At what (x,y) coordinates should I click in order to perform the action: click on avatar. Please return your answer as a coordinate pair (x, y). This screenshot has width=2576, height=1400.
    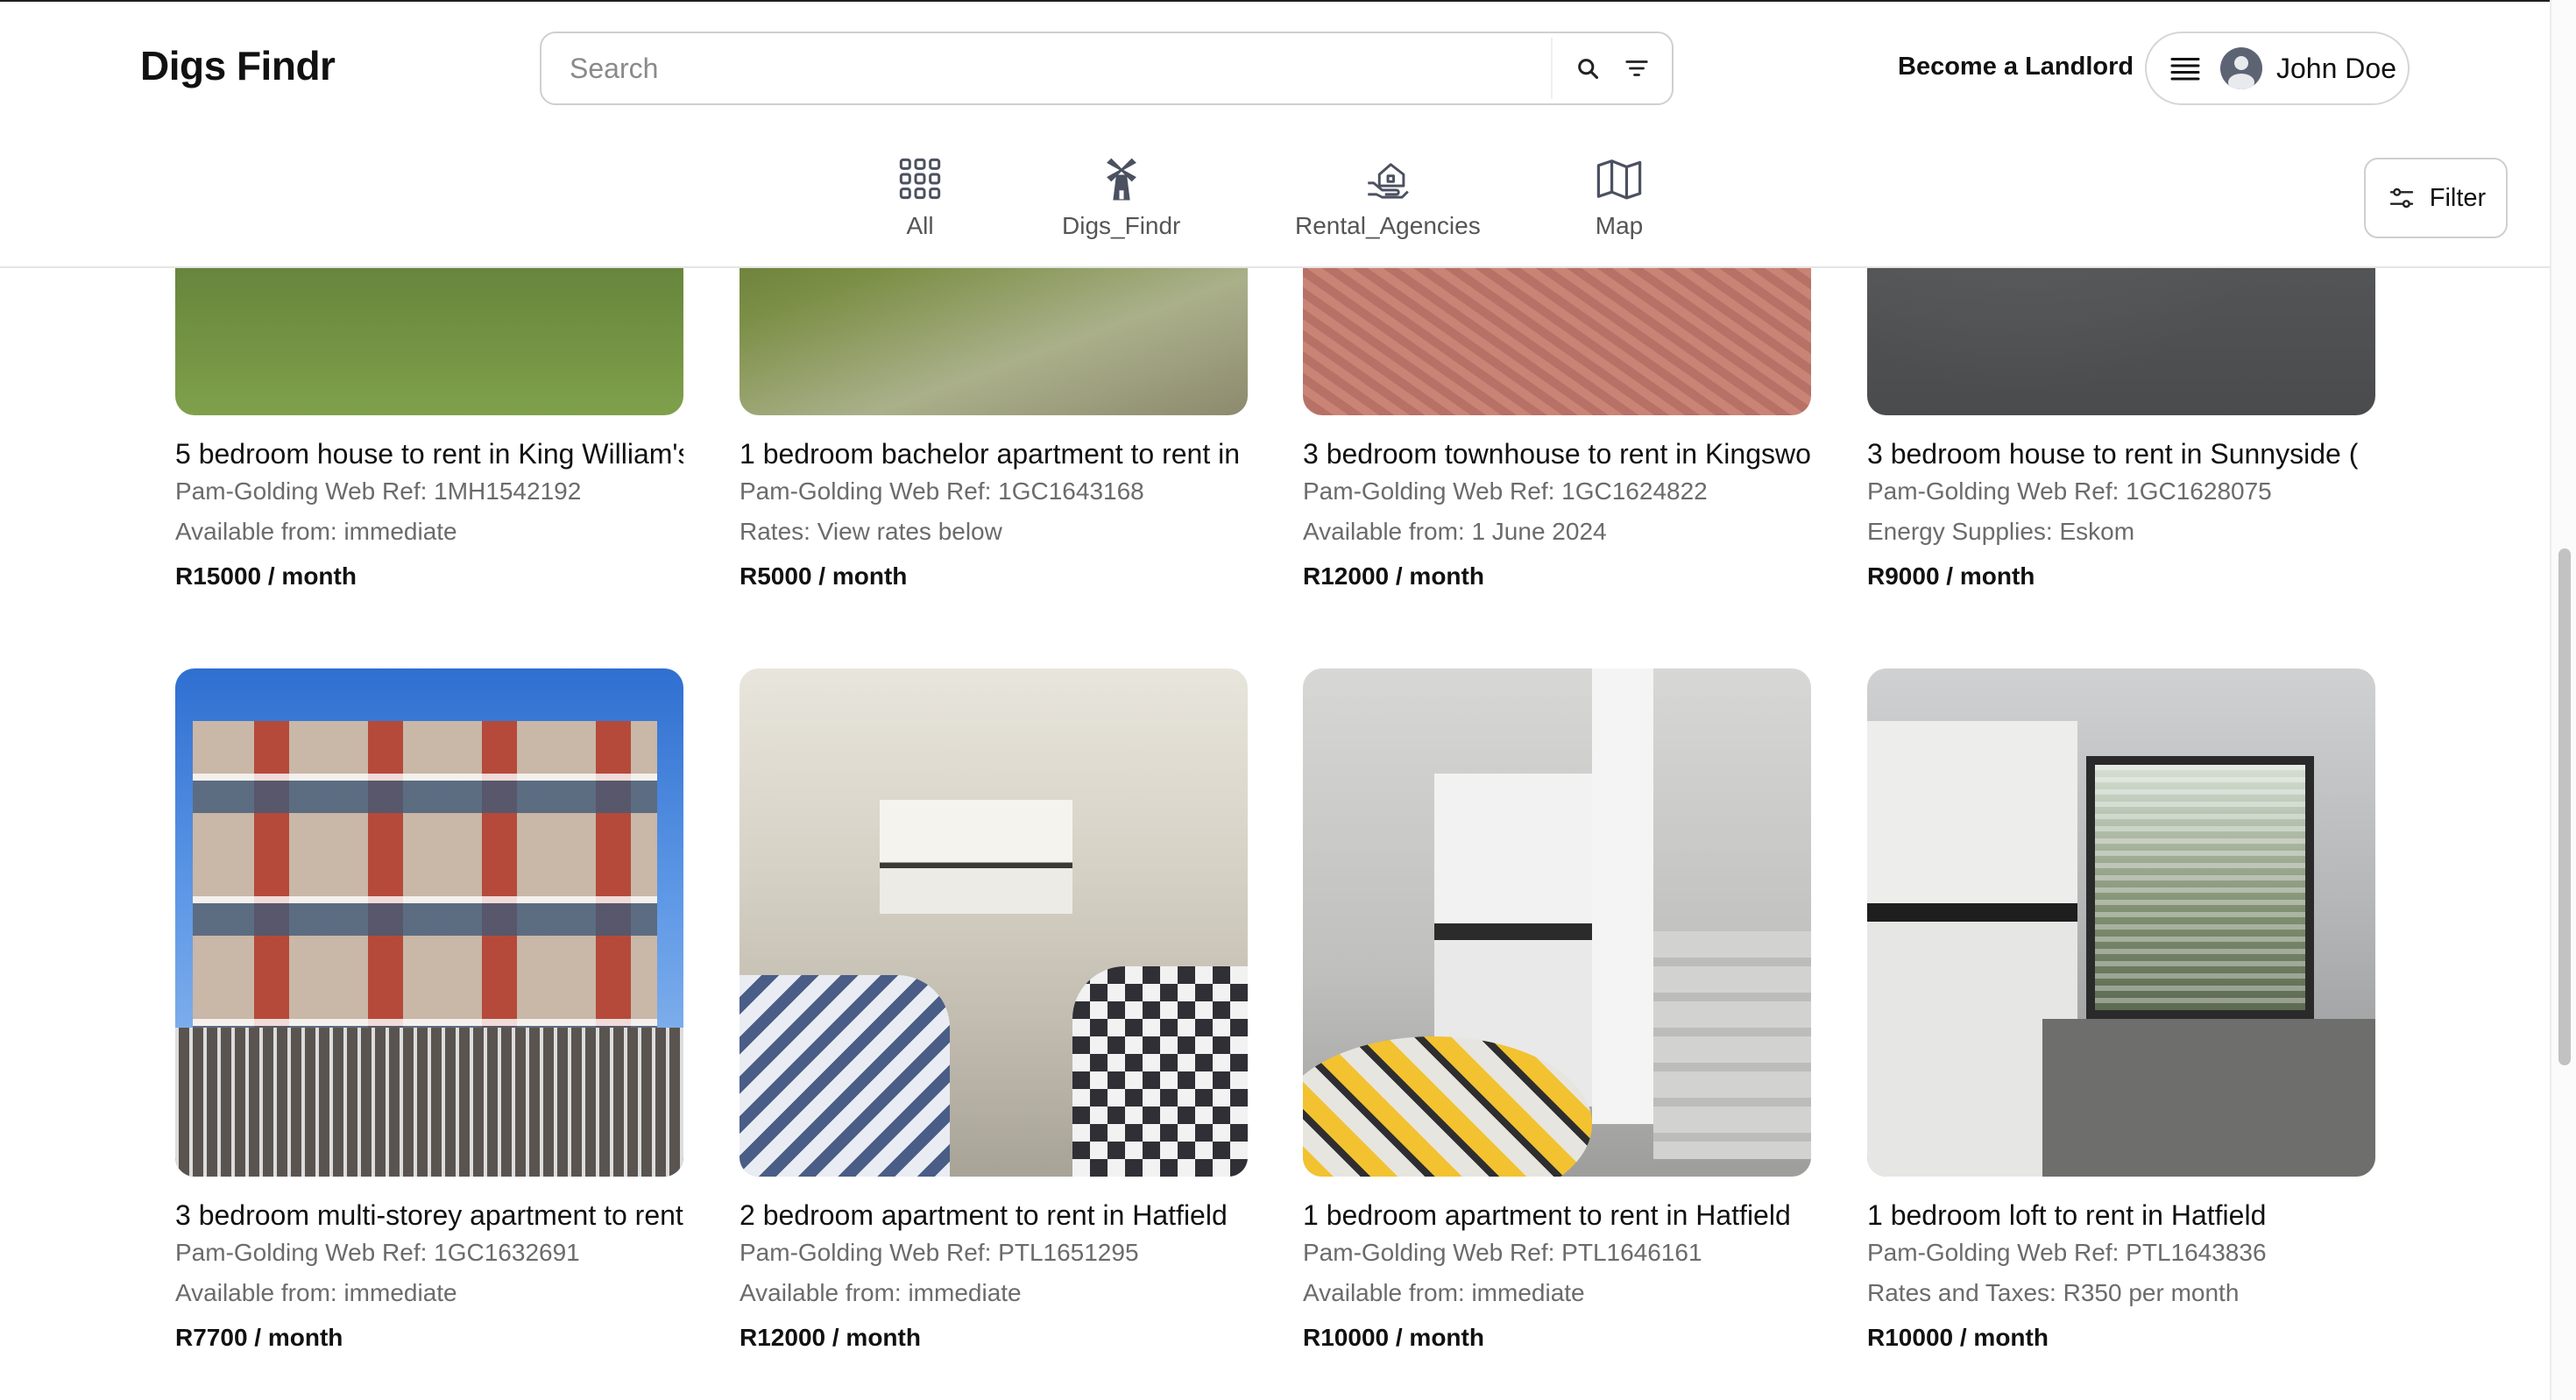
    Looking at the image, I should click on (2241, 68).